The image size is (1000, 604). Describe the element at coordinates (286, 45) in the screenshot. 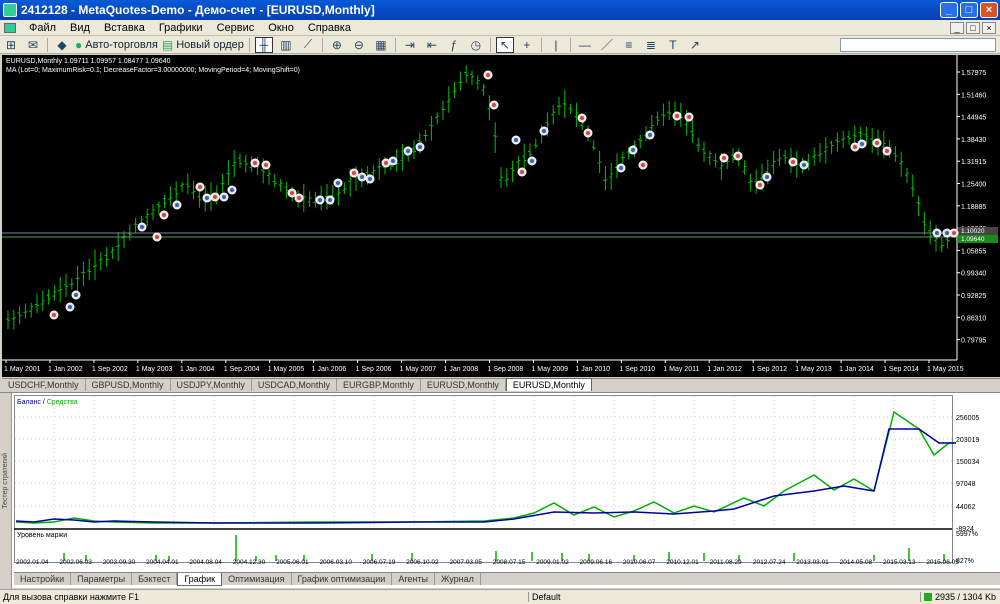

I see `candles-icon: ▥` at that location.